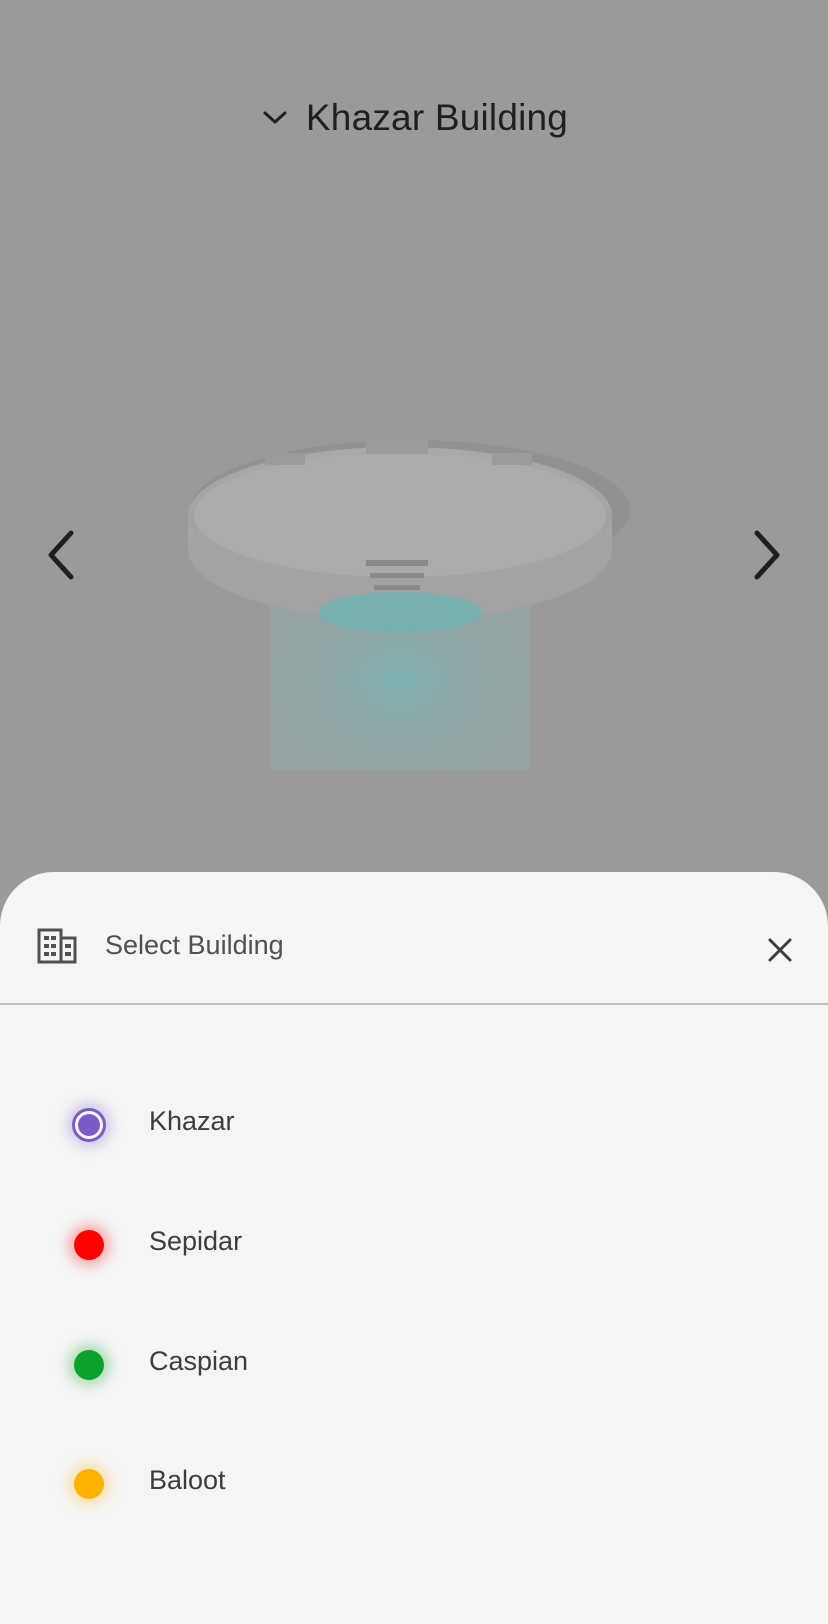  What do you see at coordinates (414, 1240) in the screenshot?
I see `list-item-sepidar: Sepidar` at bounding box center [414, 1240].